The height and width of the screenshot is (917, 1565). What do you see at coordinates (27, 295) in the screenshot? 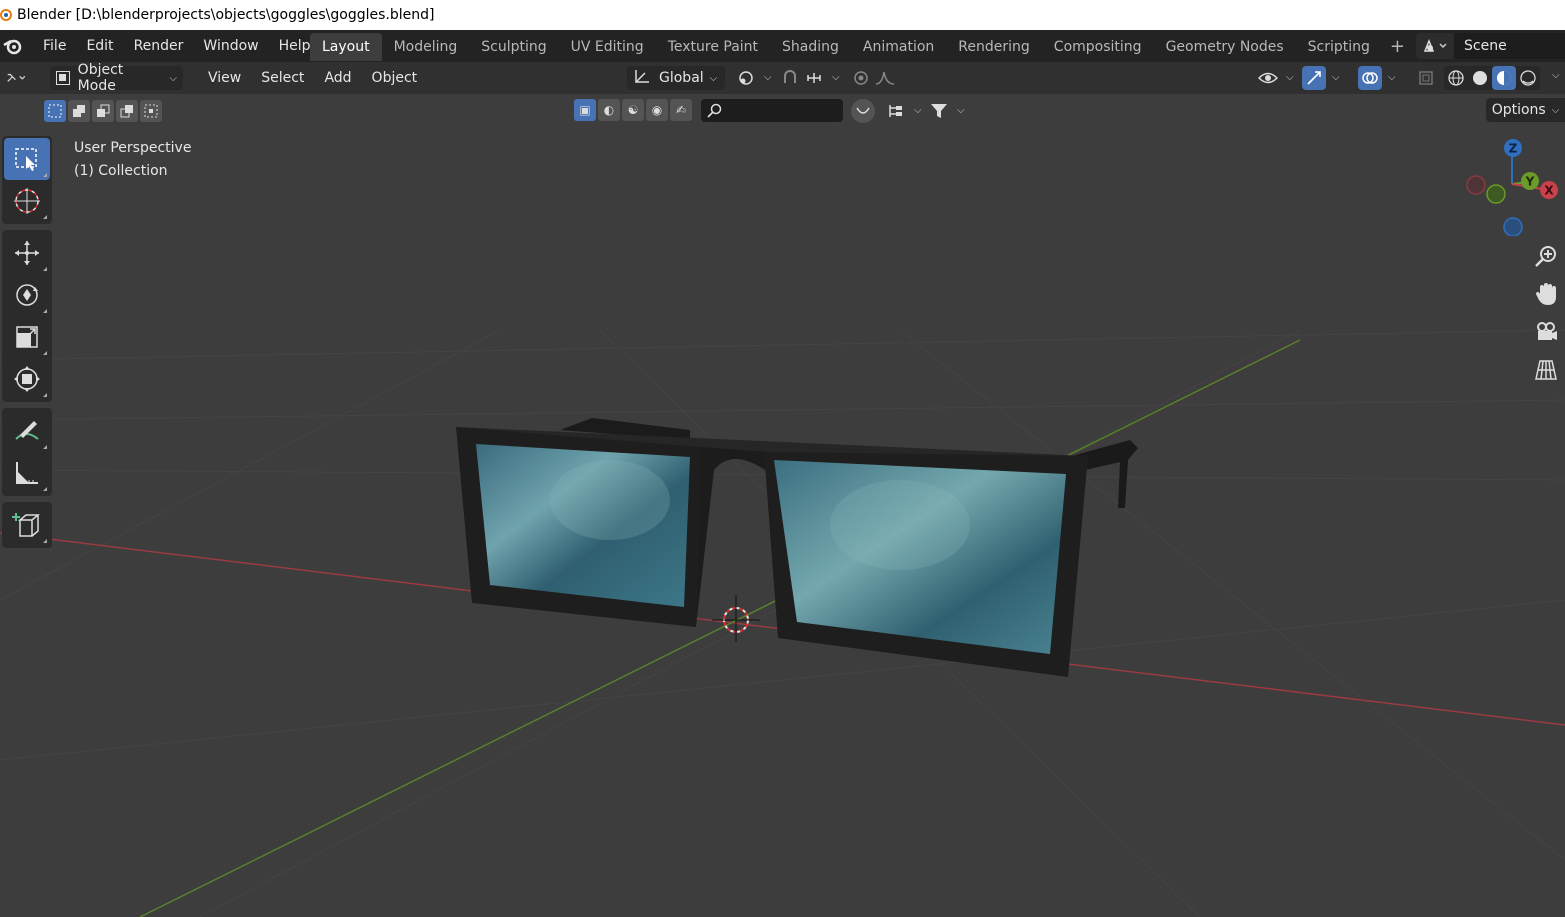
I see `rotate-tool` at bounding box center [27, 295].